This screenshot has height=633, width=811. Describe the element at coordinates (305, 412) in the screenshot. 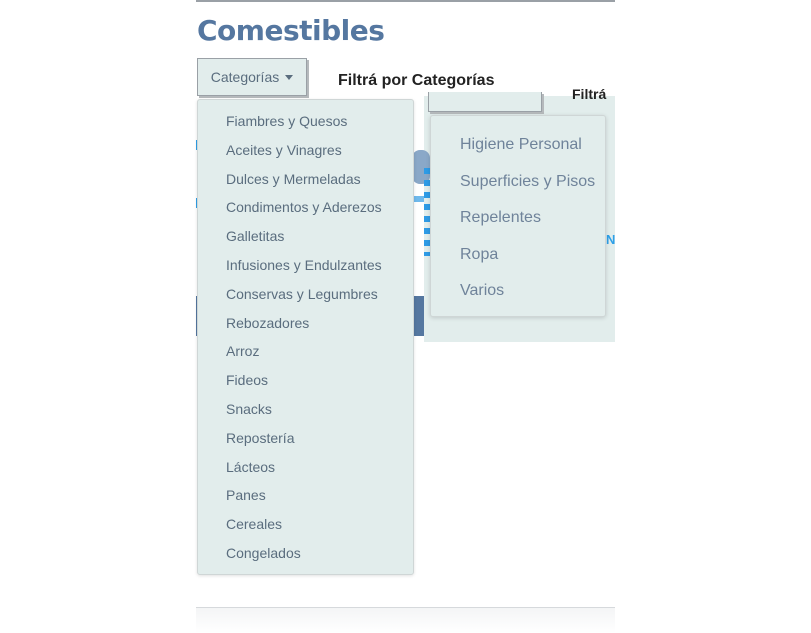

I see `menu-item-snacks: Snacks` at that location.